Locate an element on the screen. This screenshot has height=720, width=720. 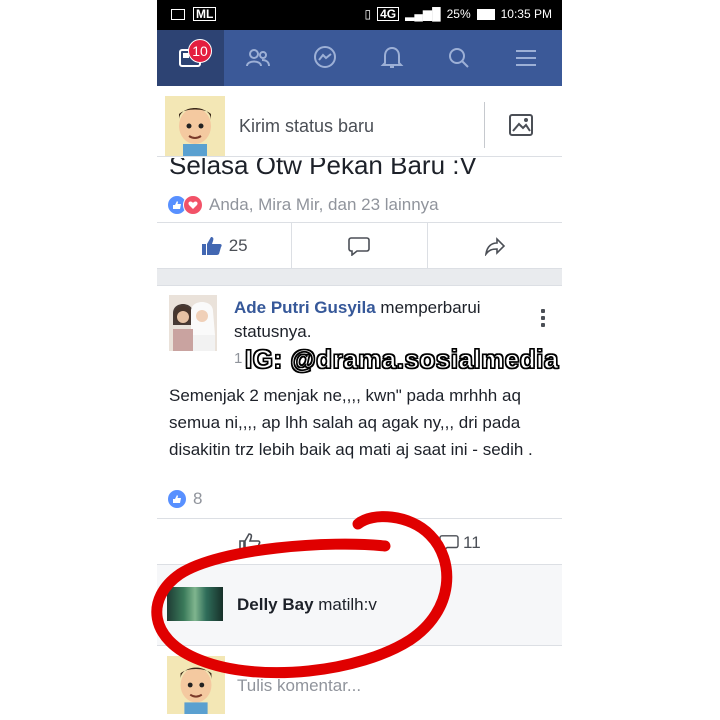
post1-like-count: 25 is located at coordinates (238, 245).